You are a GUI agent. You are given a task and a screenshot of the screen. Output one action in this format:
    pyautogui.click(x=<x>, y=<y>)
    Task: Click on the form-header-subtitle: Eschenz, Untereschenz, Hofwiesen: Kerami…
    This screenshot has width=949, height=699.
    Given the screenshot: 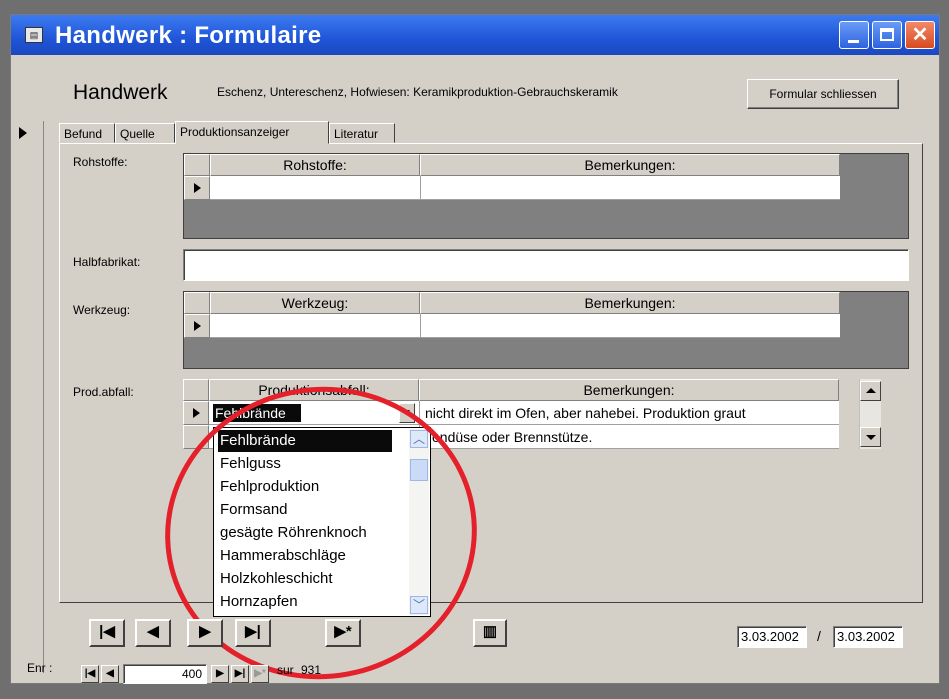 What is the action you would take?
    pyautogui.click(x=417, y=92)
    